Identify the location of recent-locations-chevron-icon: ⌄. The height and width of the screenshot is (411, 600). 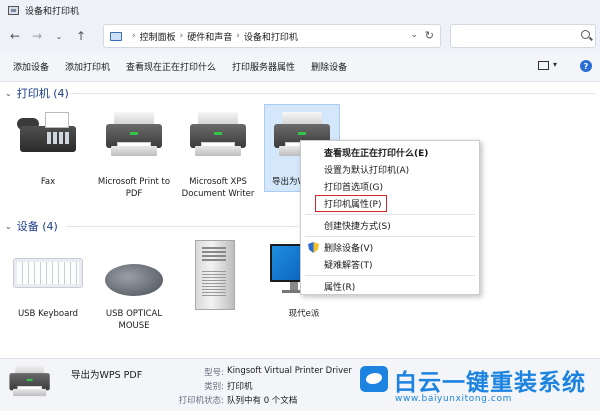
(59, 36).